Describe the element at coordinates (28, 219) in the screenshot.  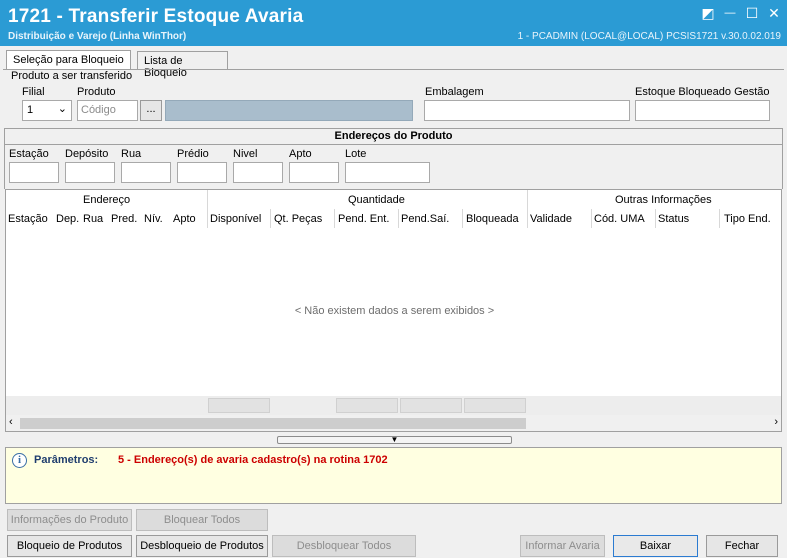
I see `column-header-estacao: Estação` at that location.